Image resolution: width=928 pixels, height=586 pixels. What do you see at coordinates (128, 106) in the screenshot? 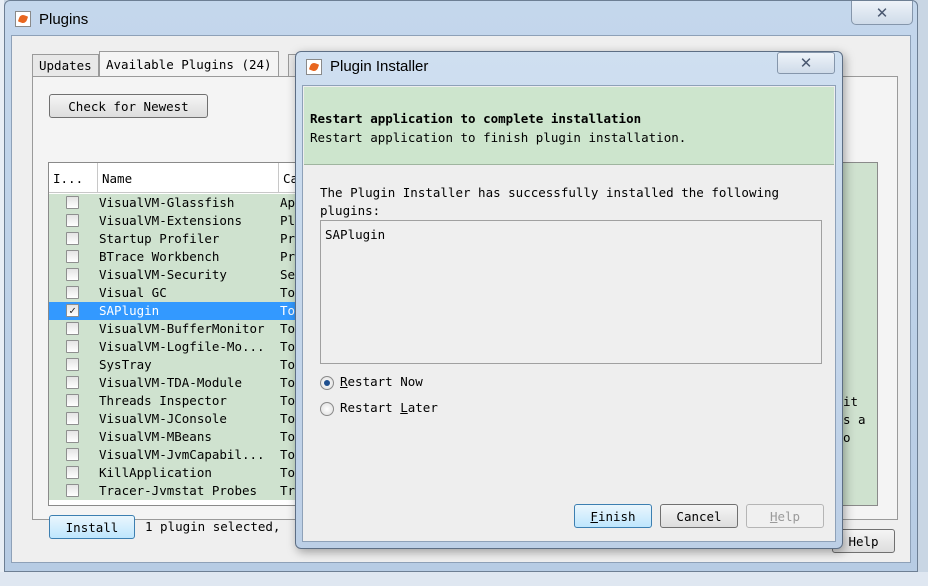
I see `check-for-newest-button: Check for Newest` at bounding box center [128, 106].